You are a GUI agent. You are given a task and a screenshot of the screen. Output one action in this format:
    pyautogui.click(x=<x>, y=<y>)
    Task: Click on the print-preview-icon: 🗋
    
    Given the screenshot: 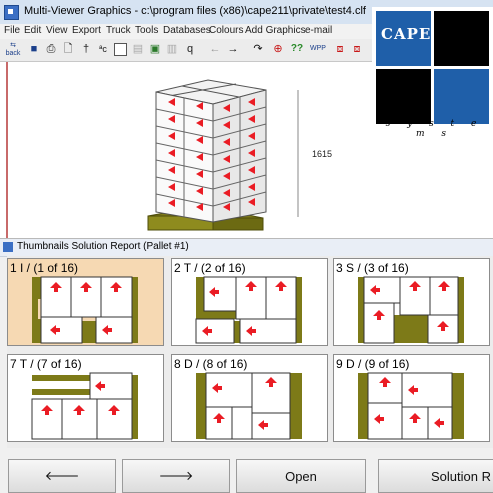 What is the action you would take?
    pyautogui.click(x=68, y=49)
    